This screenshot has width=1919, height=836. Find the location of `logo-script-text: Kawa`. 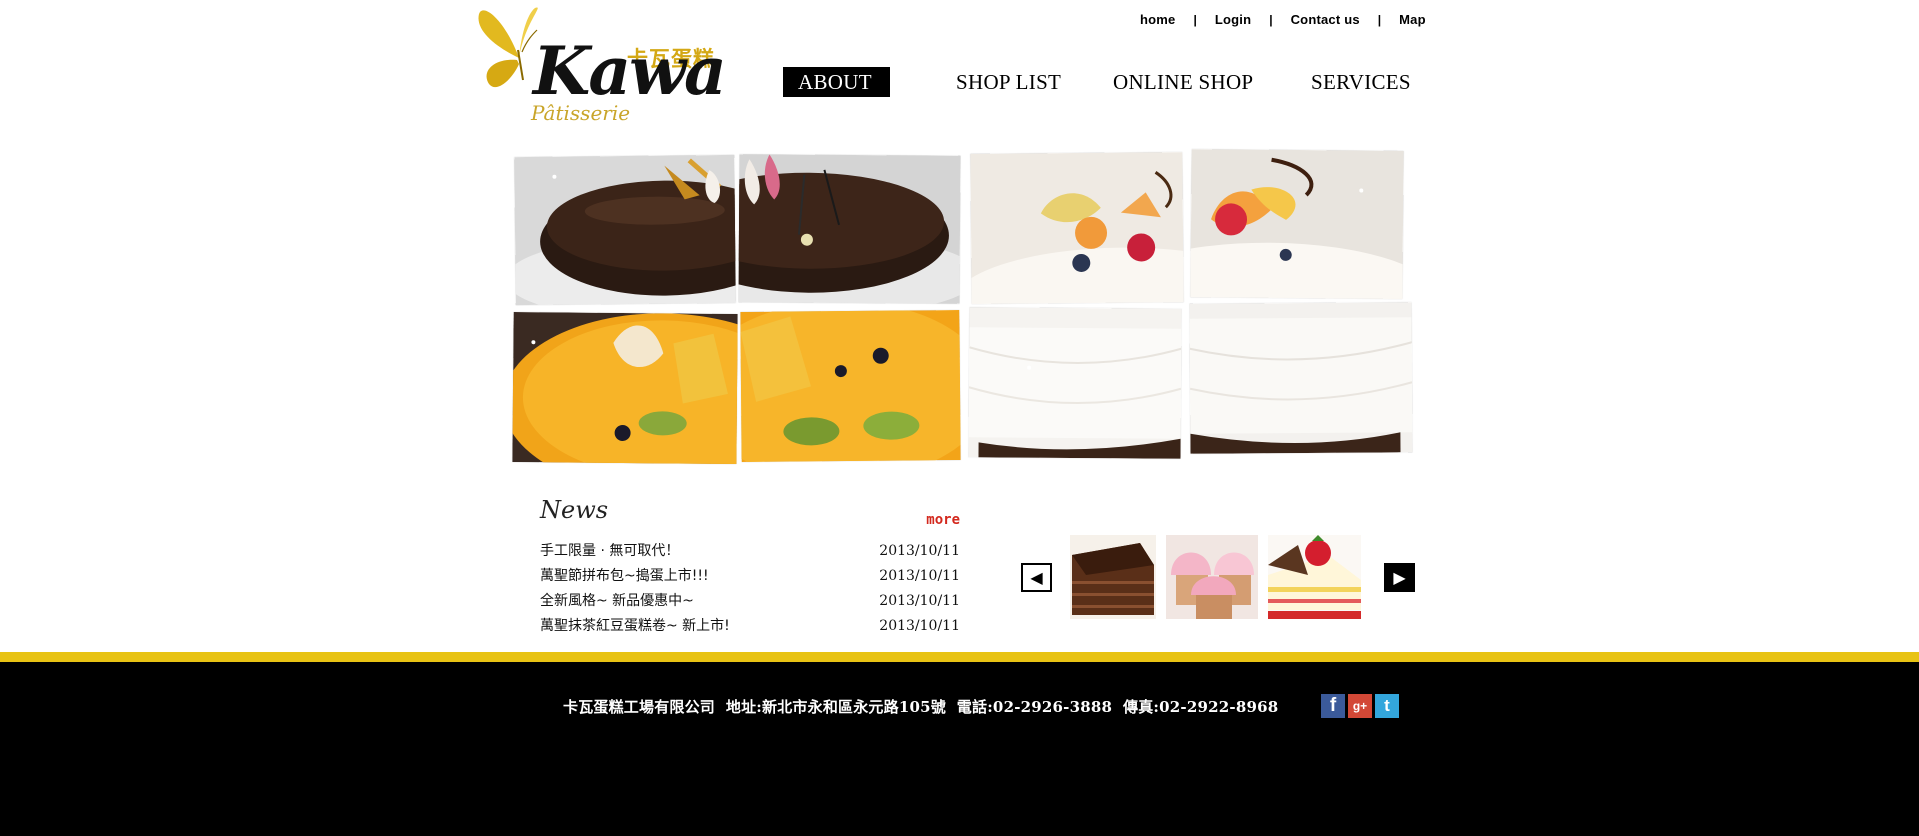

logo-script-text: Kawa is located at coordinates (630, 71).